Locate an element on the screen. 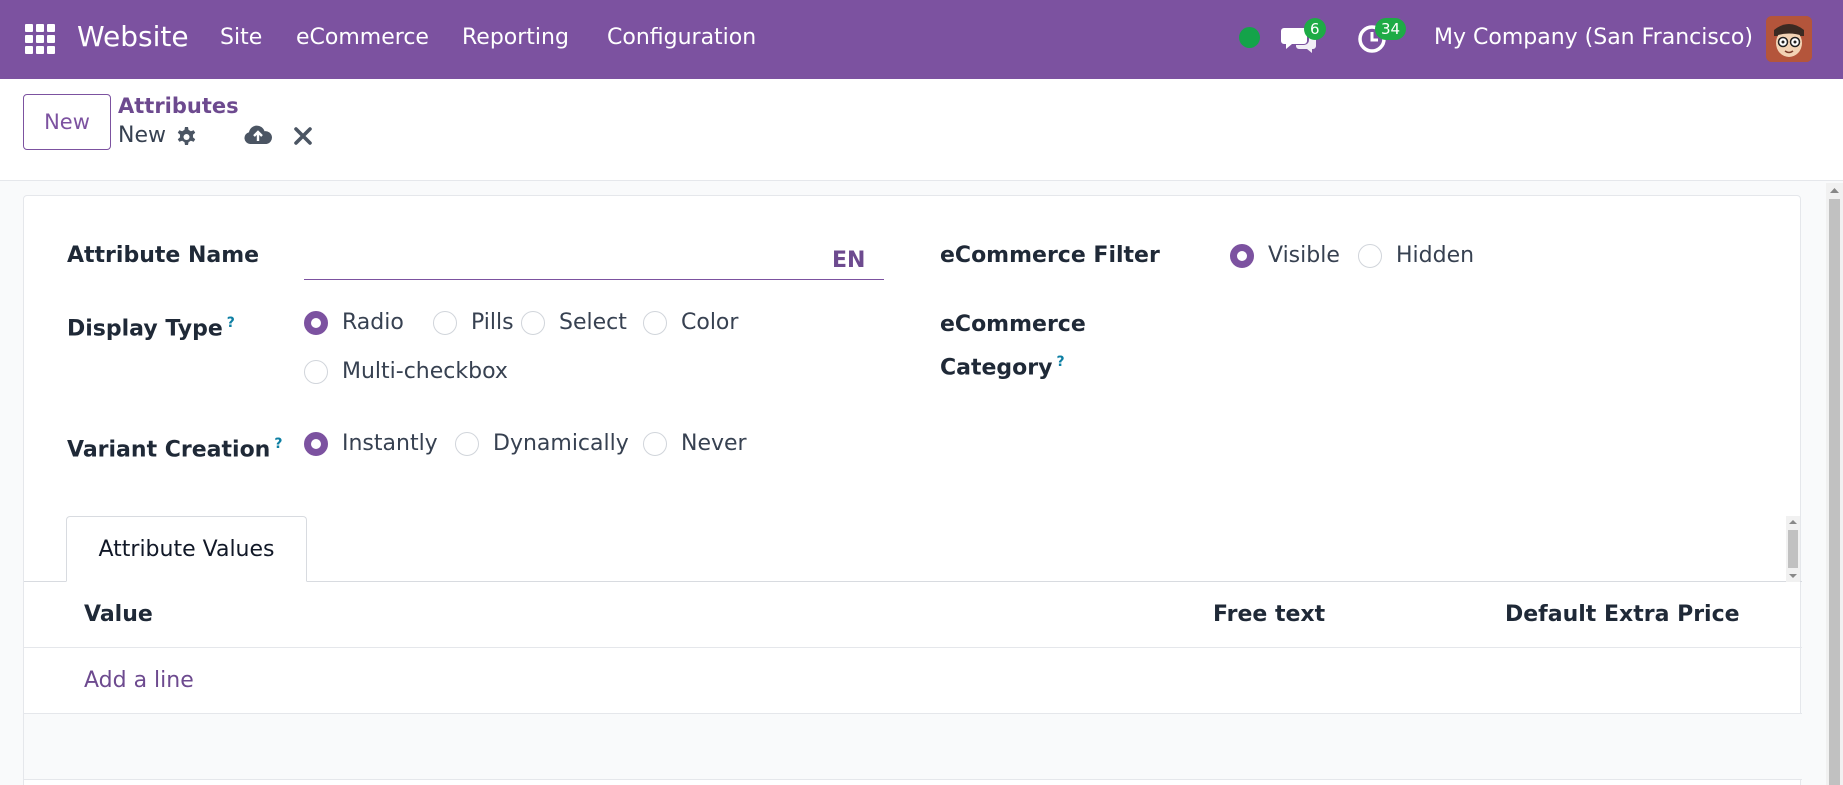 Image resolution: width=1843 pixels, height=785 pixels. radio-label: Color is located at coordinates (710, 322).